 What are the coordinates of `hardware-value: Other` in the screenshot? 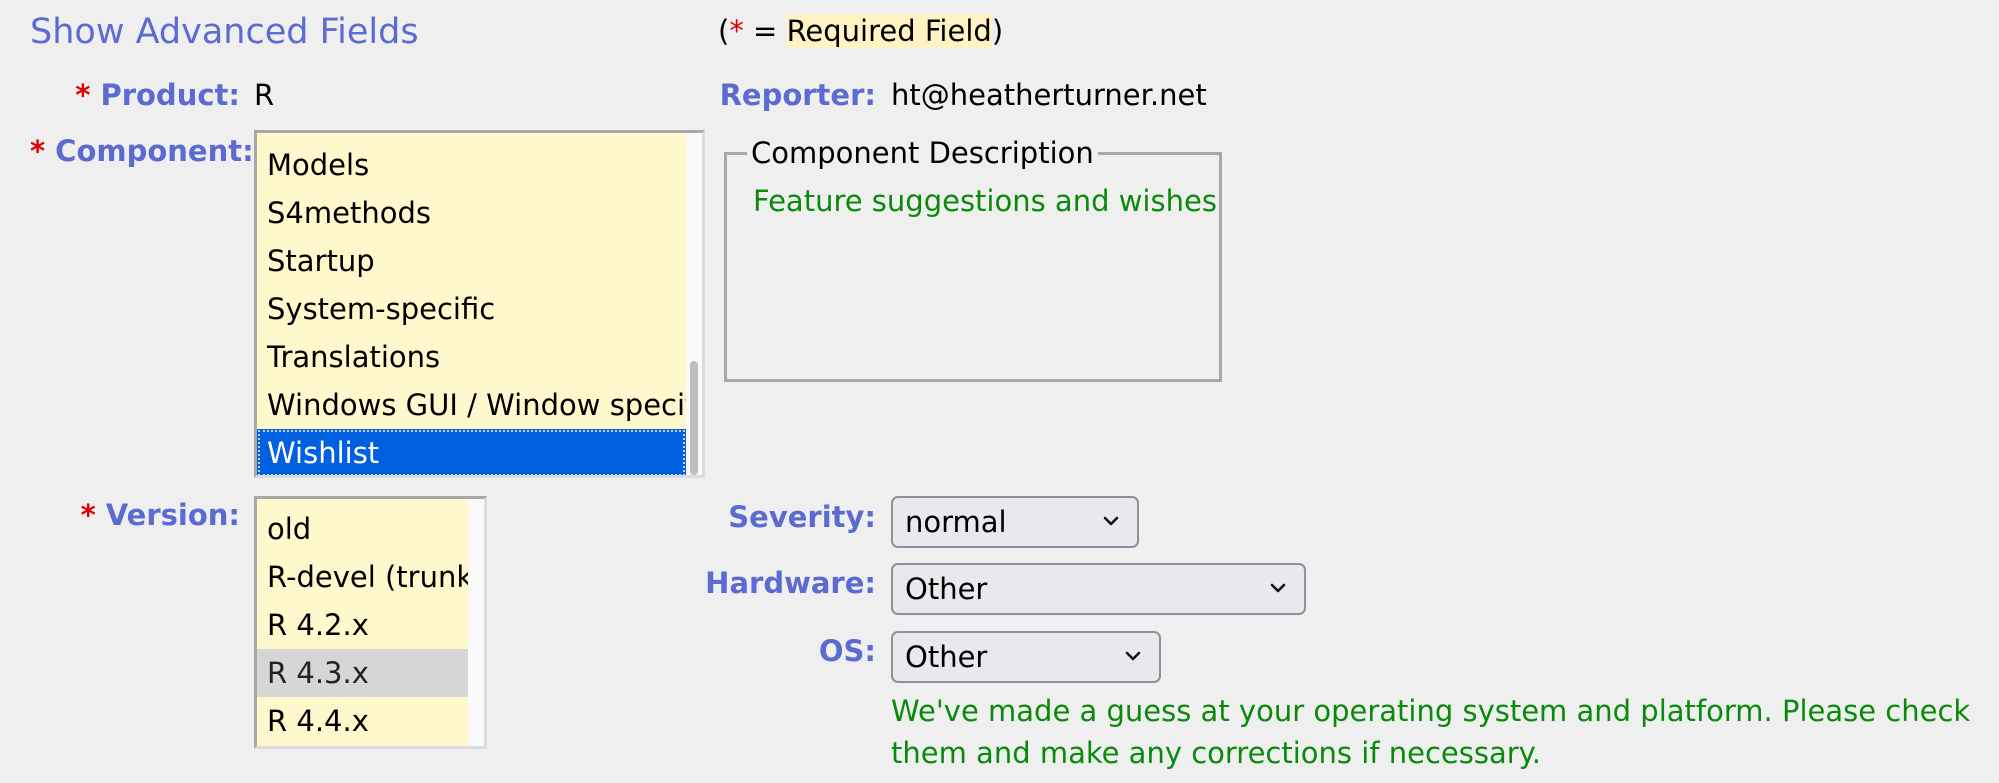 It's located at (946, 589).